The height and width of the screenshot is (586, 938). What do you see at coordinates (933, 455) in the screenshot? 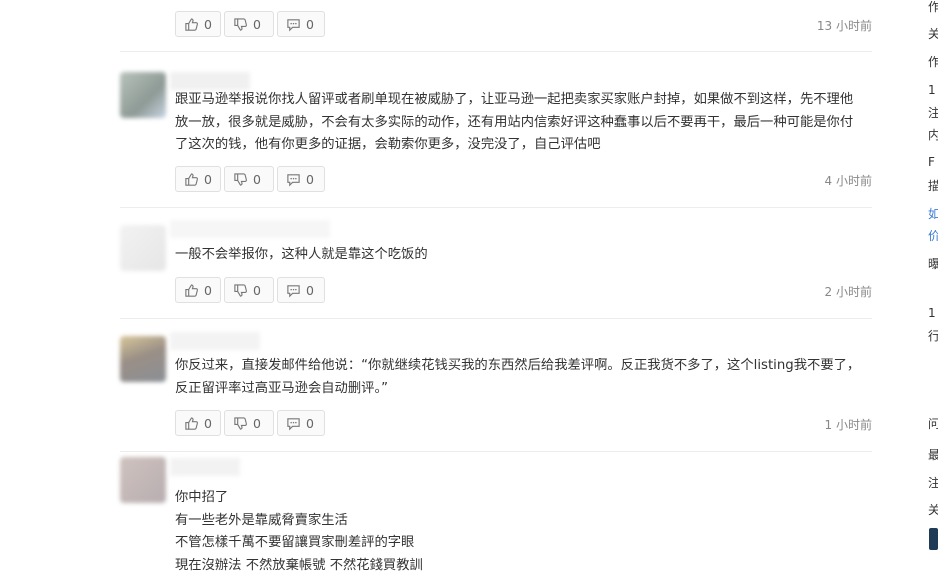
I see `sidebar-fragment: 最` at bounding box center [933, 455].